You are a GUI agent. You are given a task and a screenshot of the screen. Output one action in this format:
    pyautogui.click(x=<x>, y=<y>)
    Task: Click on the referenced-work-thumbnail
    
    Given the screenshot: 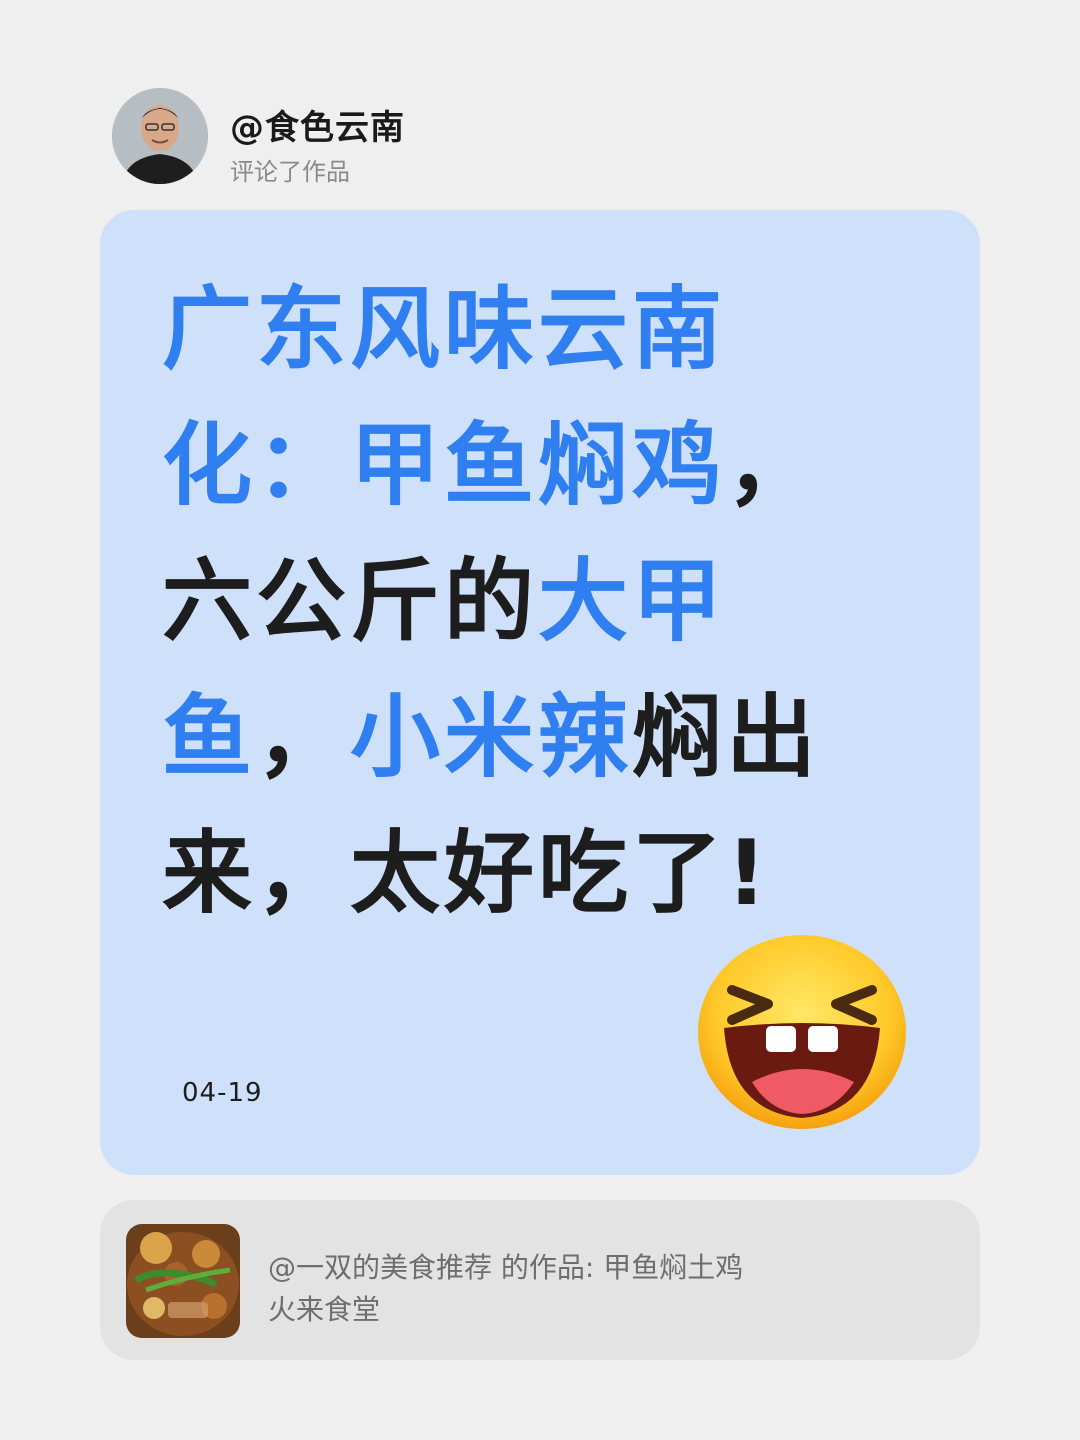 What is the action you would take?
    pyautogui.click(x=183, y=1281)
    